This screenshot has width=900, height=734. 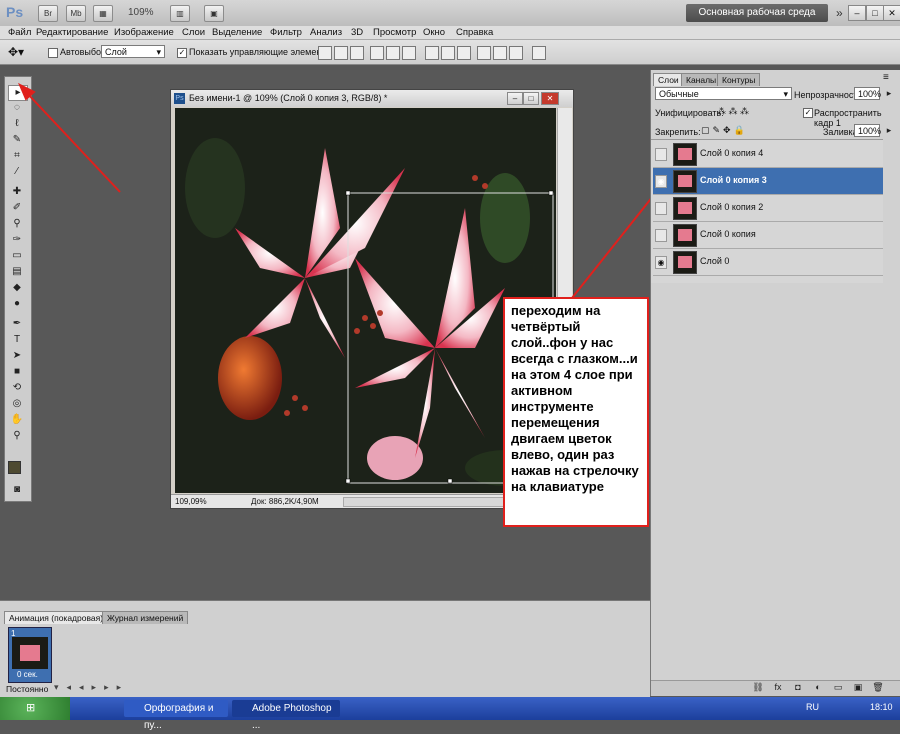 What do you see at coordinates (144, 32) in the screenshot?
I see `menu-image: Изображение` at bounding box center [144, 32].